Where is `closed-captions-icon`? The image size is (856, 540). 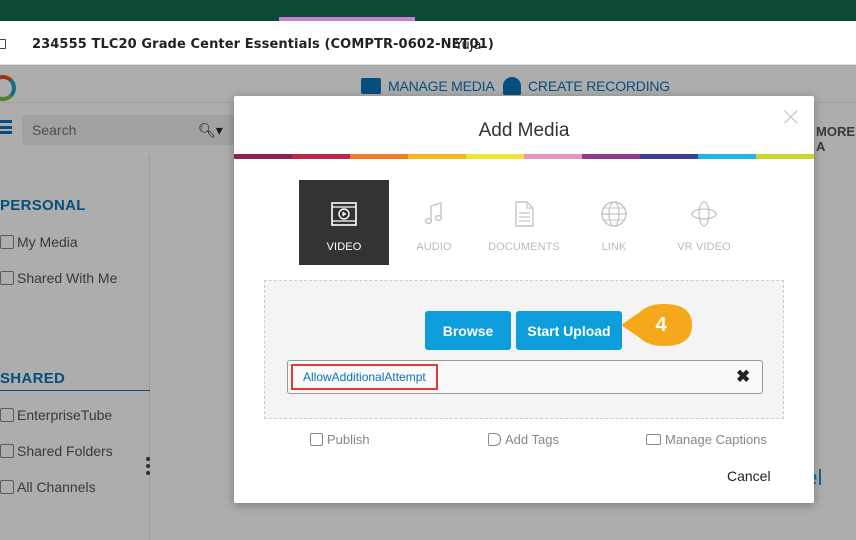
closed-captions-icon is located at coordinates (653, 439).